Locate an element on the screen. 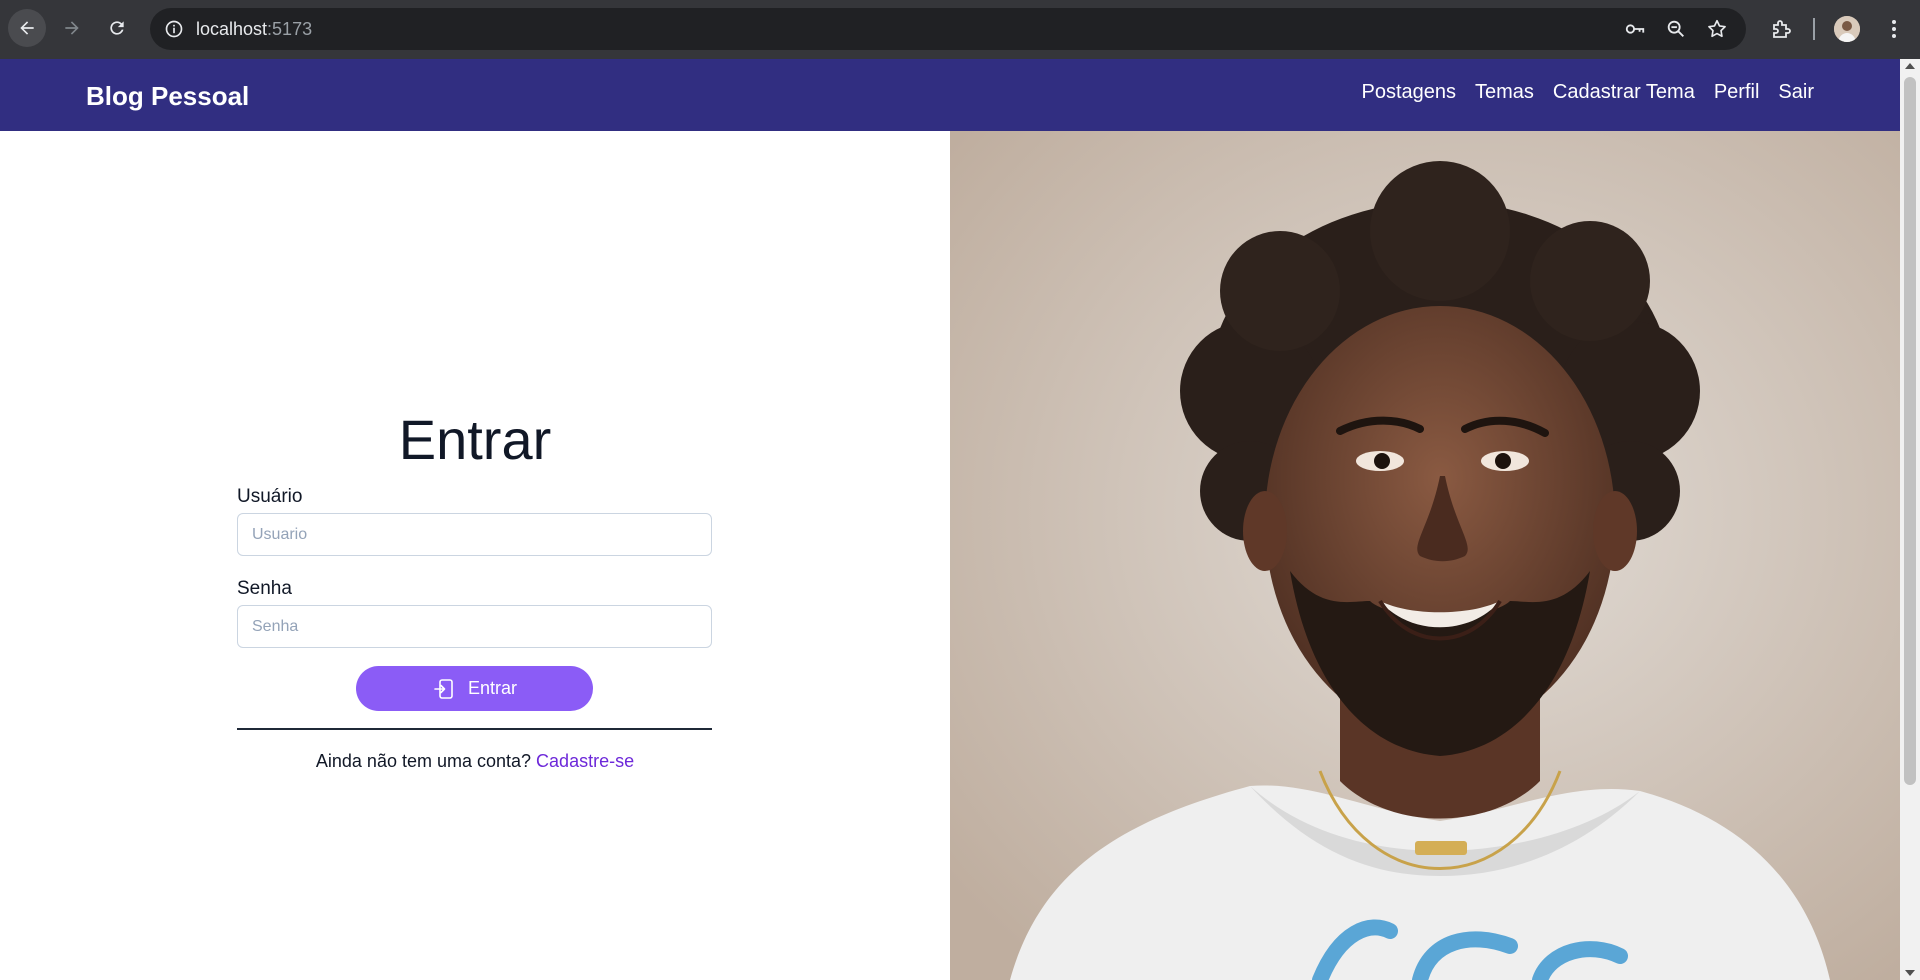 The width and height of the screenshot is (1920, 980). extensions-icon is located at coordinates (1782, 29).